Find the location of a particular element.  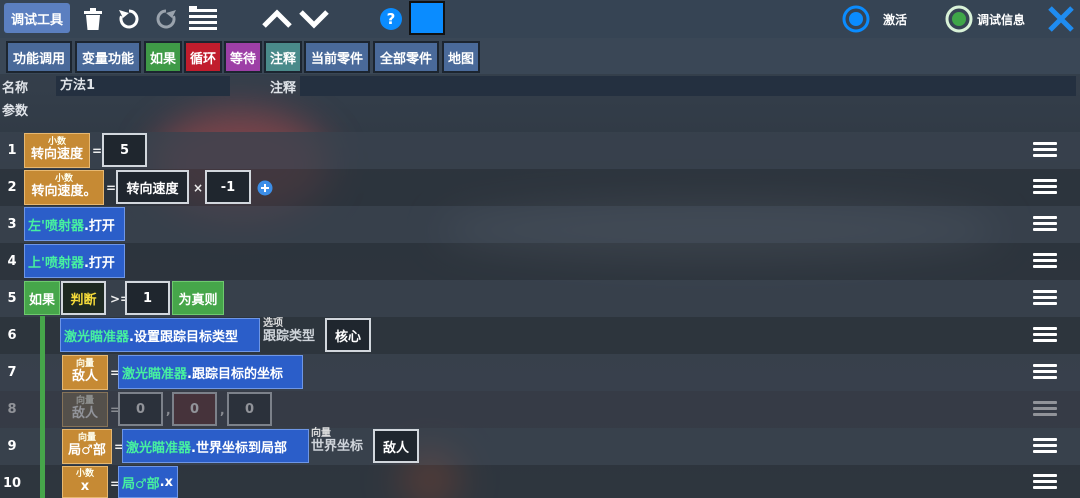

function-call-block: 激光瞄准器 .世界坐标到局部 is located at coordinates (215, 446).